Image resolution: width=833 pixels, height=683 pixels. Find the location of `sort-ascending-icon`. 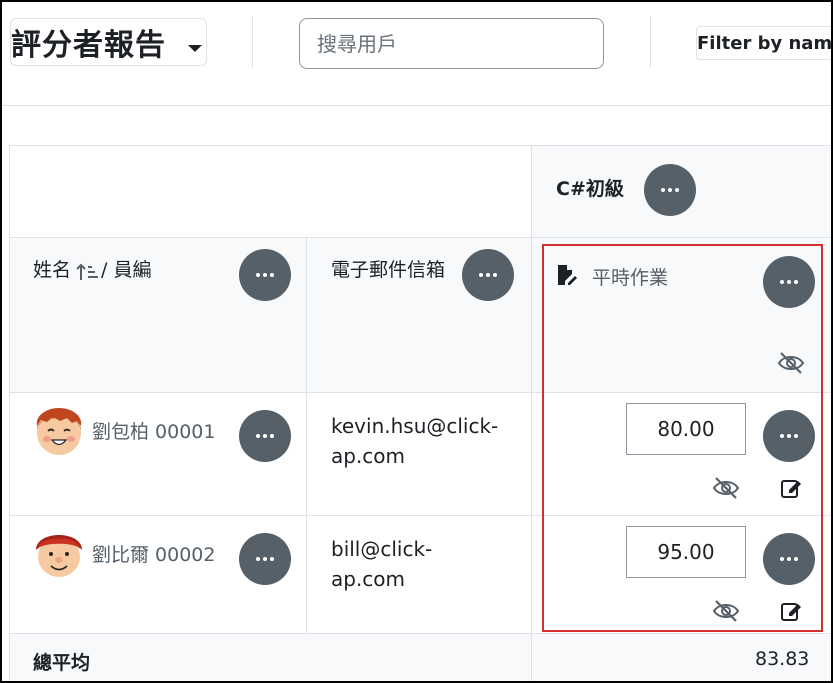

sort-ascending-icon is located at coordinates (88, 272).